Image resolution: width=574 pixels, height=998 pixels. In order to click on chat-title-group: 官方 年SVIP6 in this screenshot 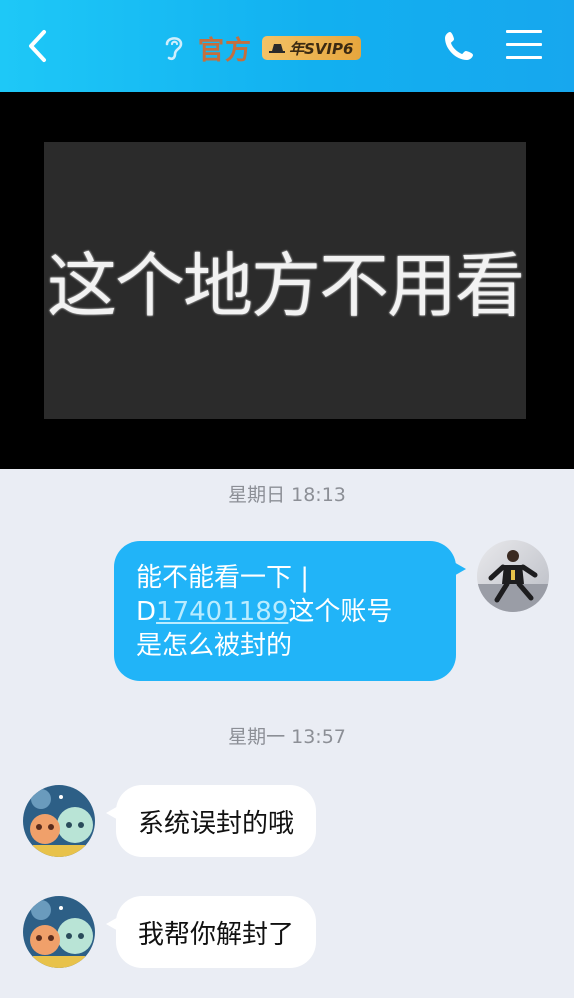, I will do `click(262, 48)`.